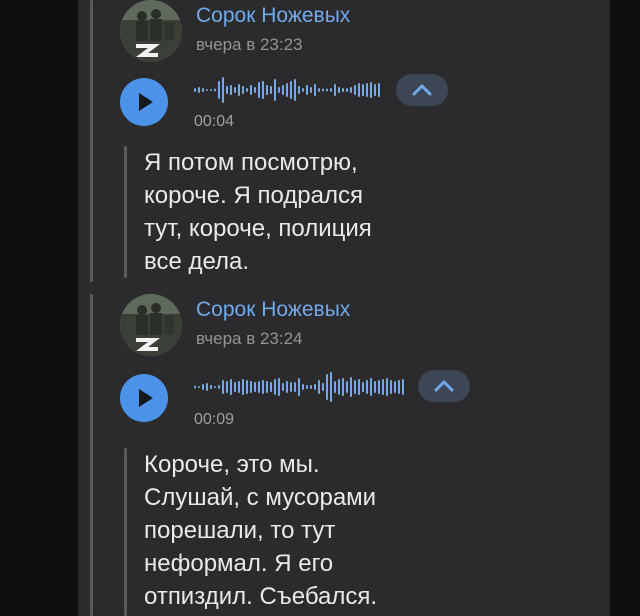 This screenshot has height=616, width=640. Describe the element at coordinates (253, 195) in the screenshot. I see `transcript-line: короче. Я подрался` at that location.